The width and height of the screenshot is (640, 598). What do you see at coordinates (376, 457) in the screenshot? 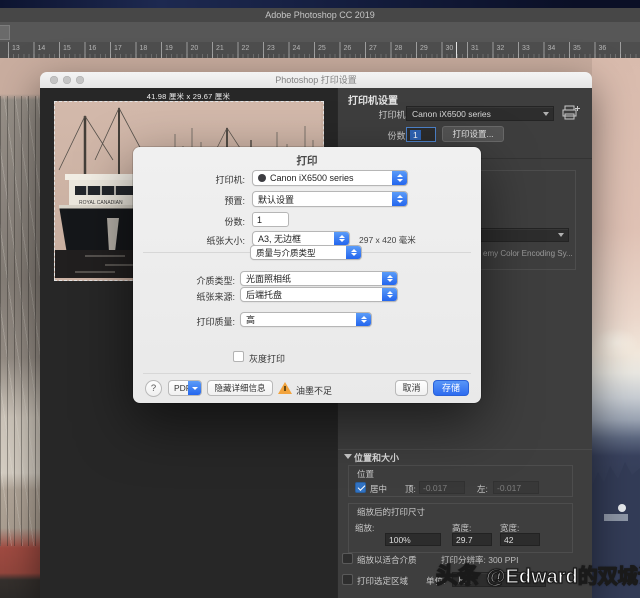
I see `position-size-header: 位置和大小` at bounding box center [376, 457].